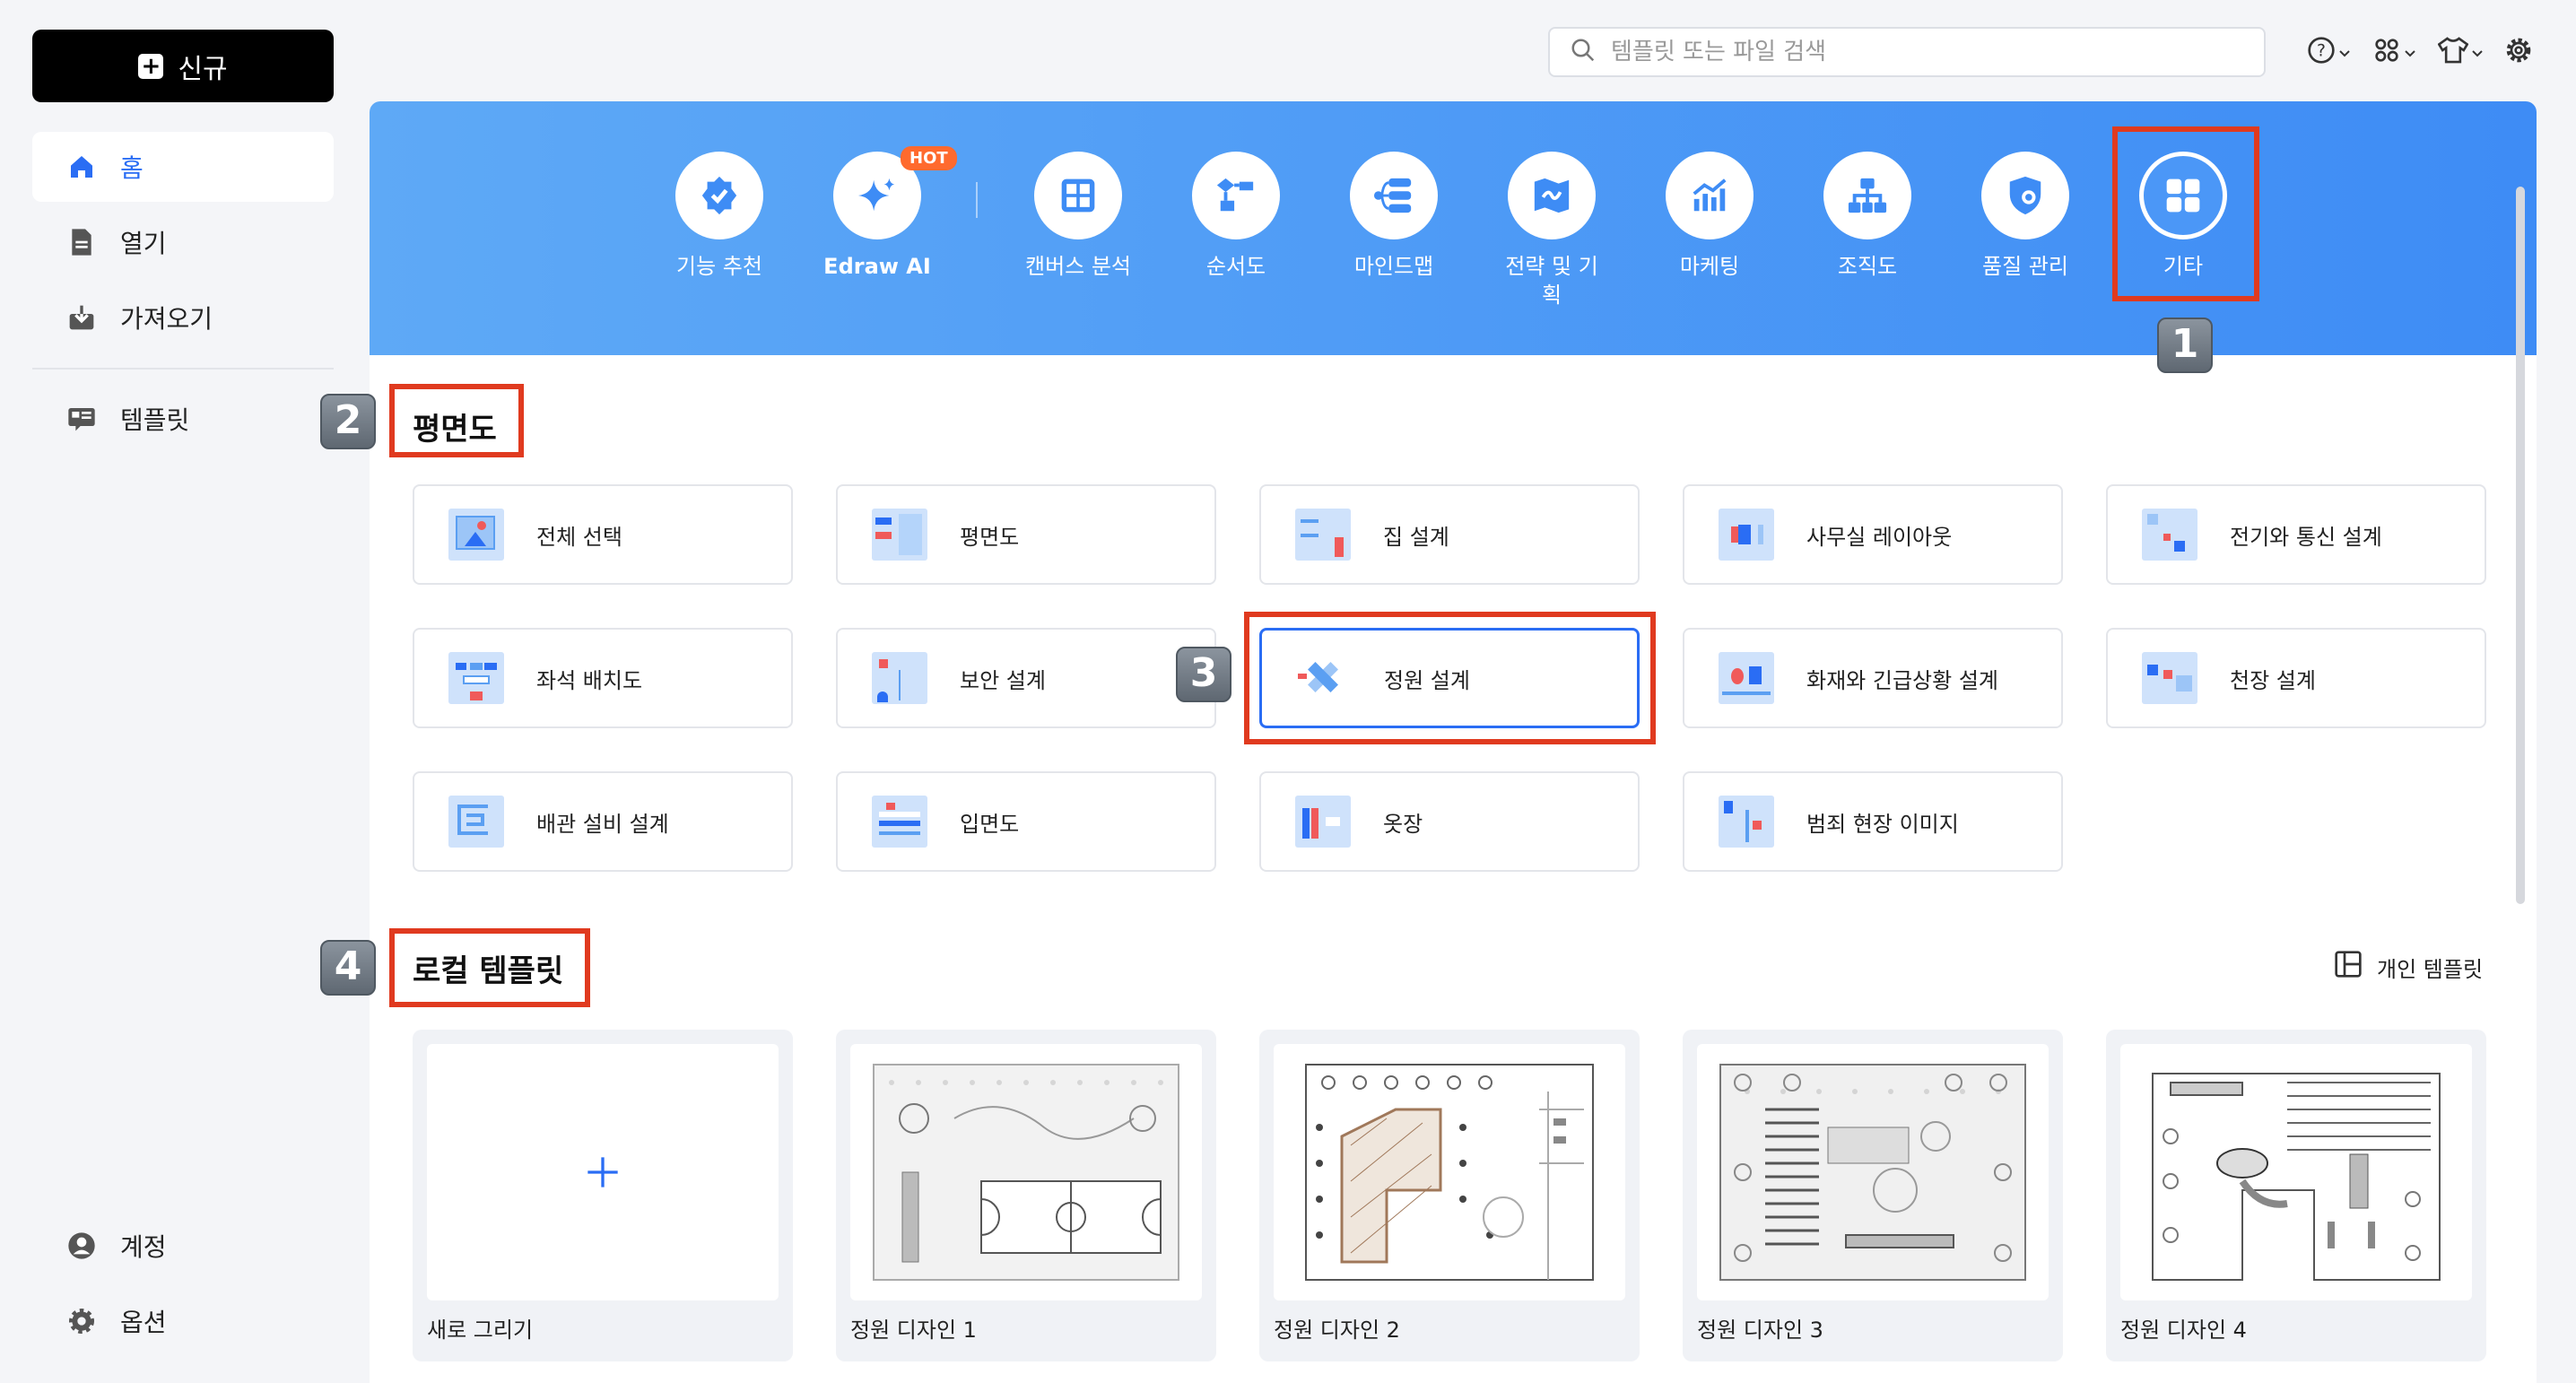 This screenshot has width=2576, height=1383. Describe the element at coordinates (603, 1172) in the screenshot. I see `add-icon` at that location.